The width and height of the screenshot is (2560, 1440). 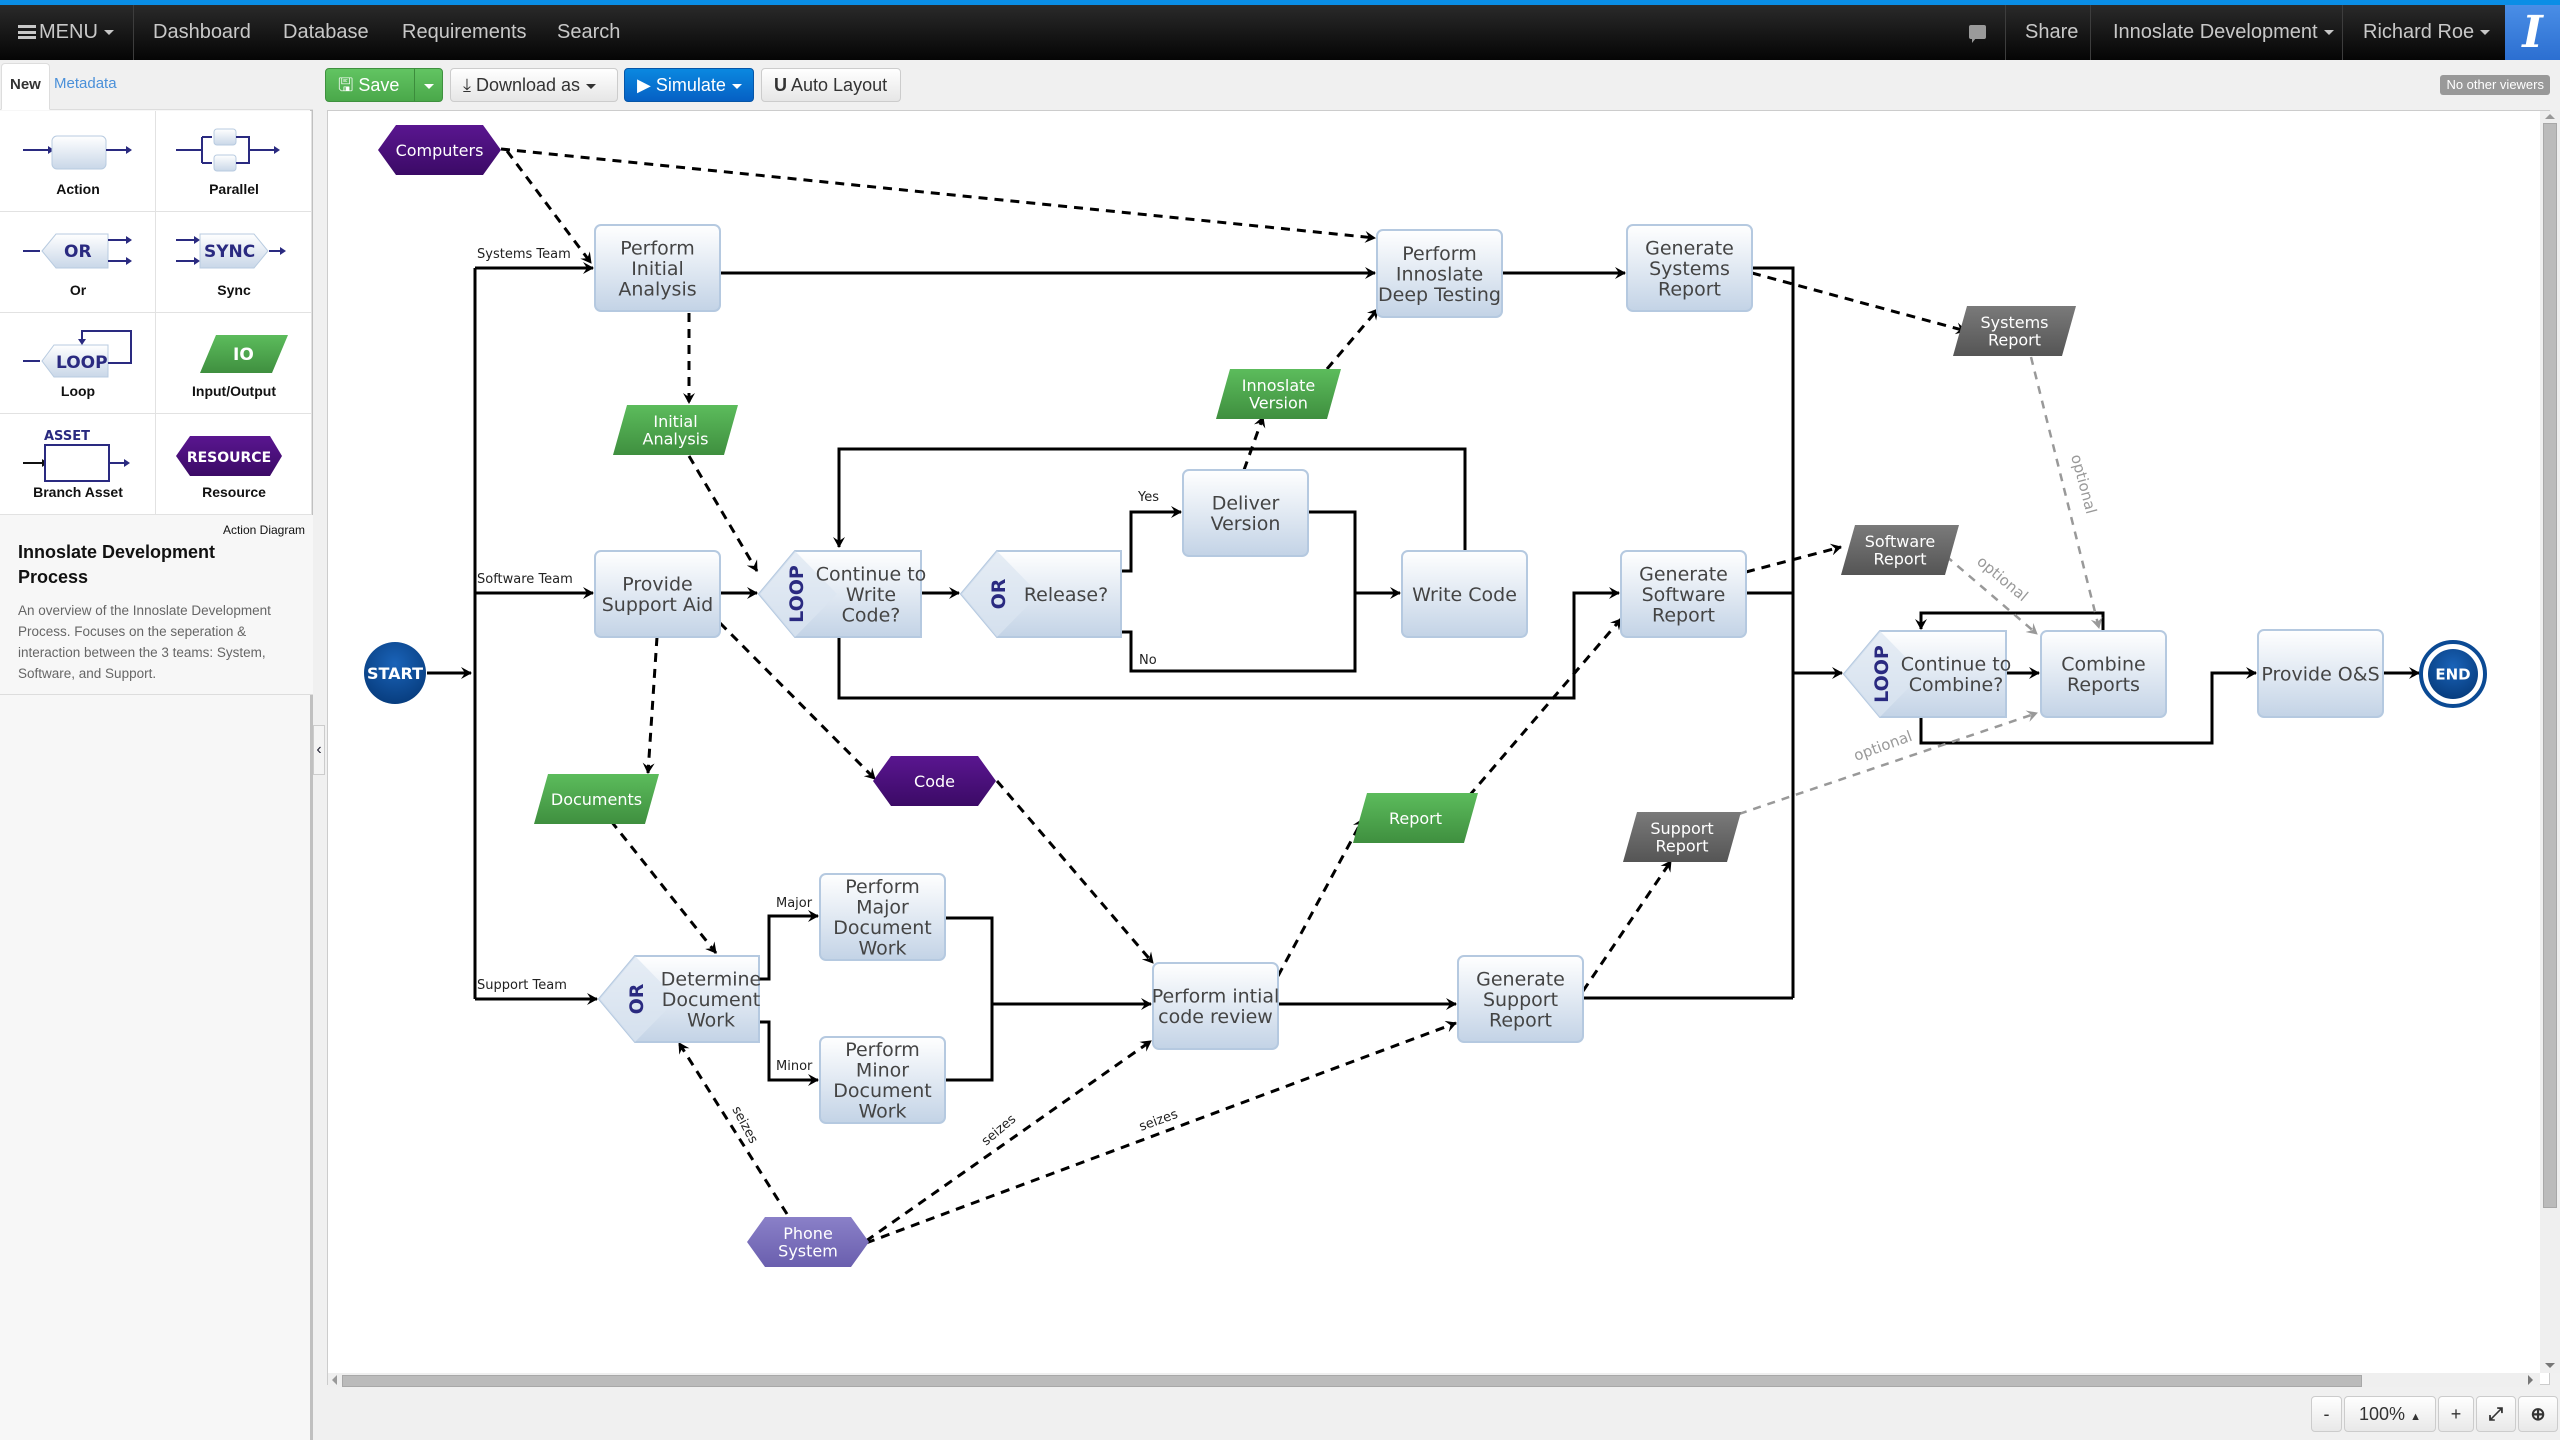 I want to click on start-node: START, so click(x=395, y=673).